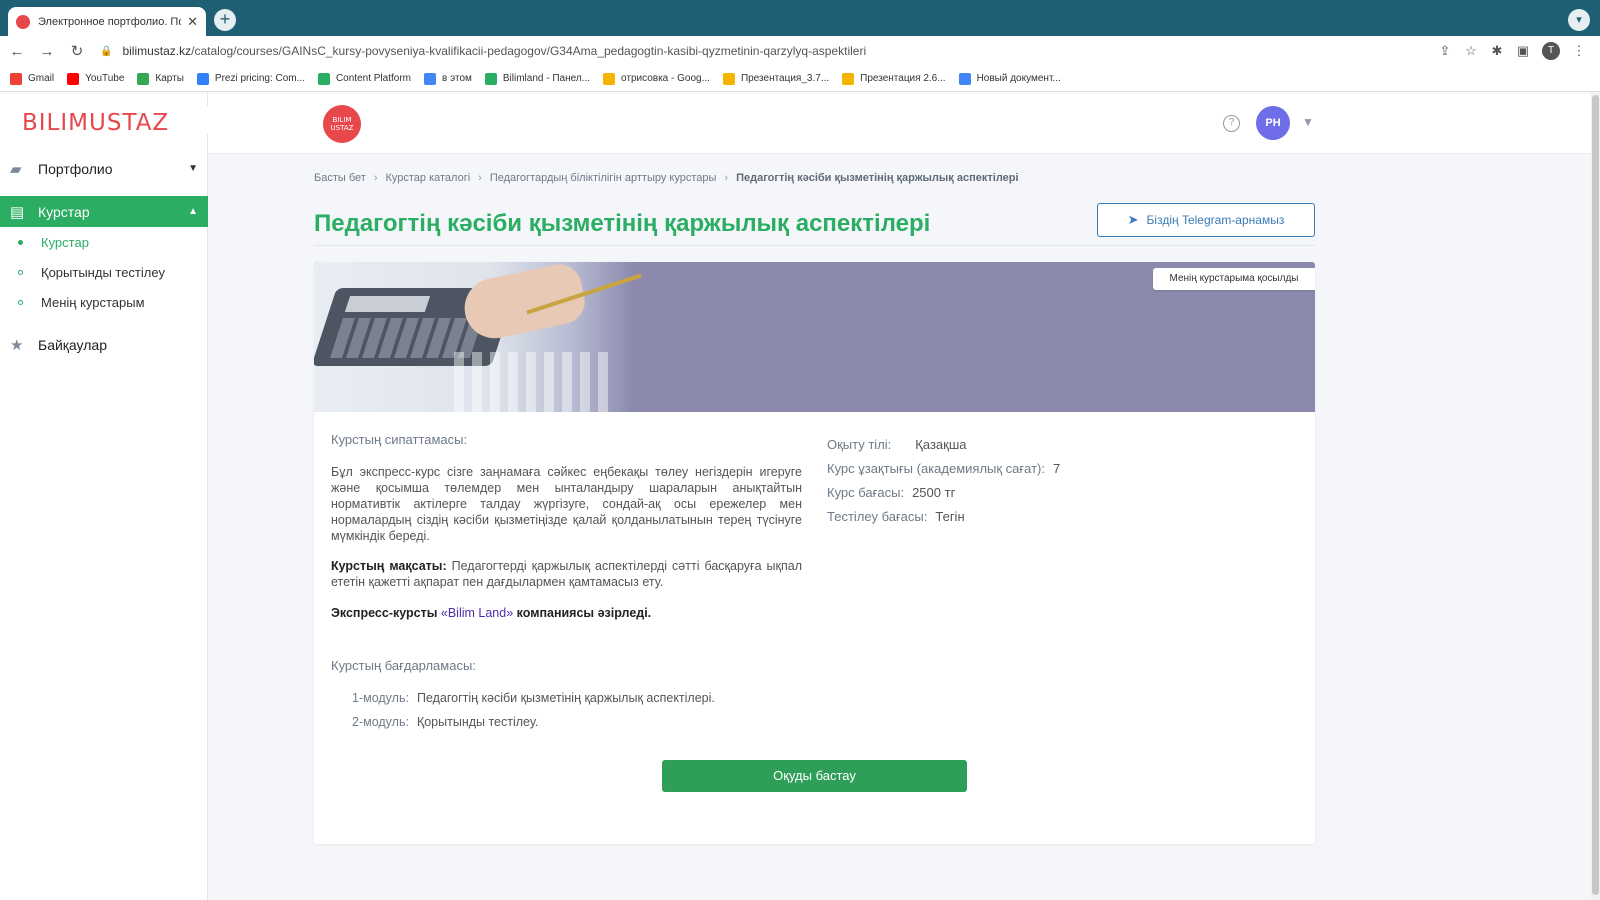  I want to click on youtube-icon, so click(73, 78).